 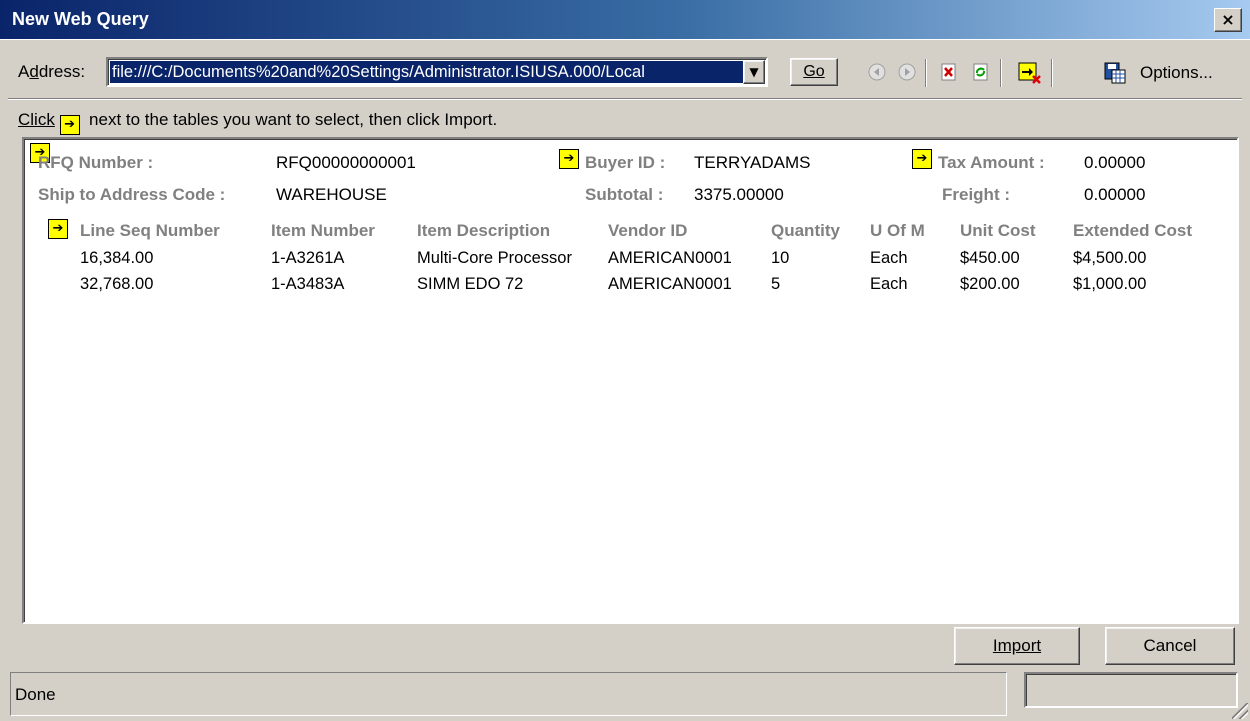 What do you see at coordinates (991, 162) in the screenshot?
I see `tax-amount-label: Tax Amount :` at bounding box center [991, 162].